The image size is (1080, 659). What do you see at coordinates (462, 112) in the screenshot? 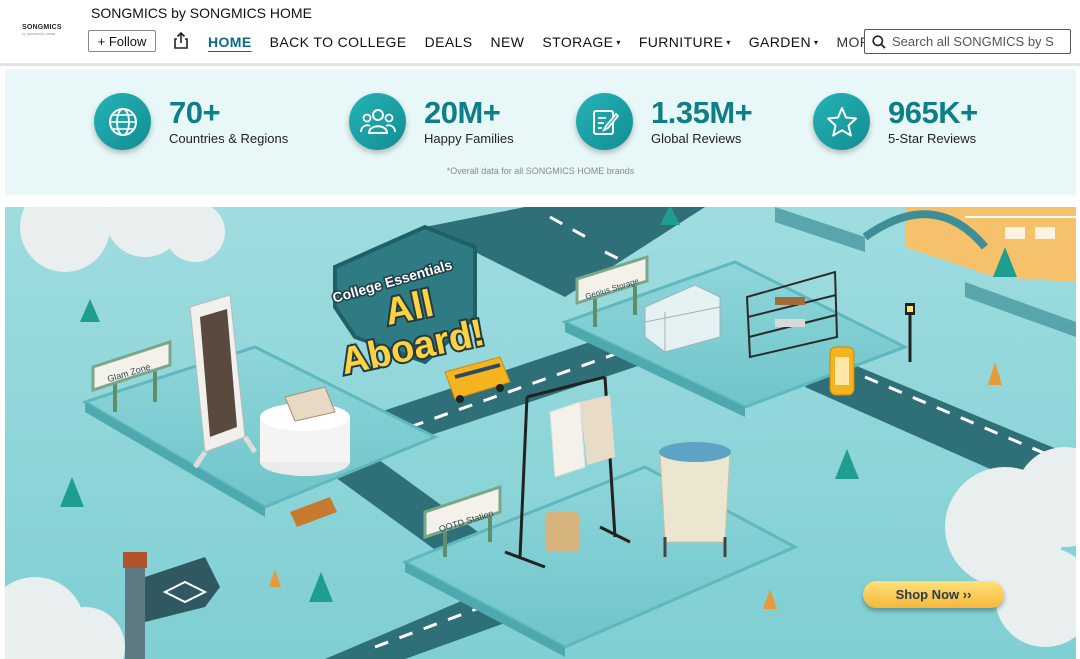
I see `stat-value: 20M+` at bounding box center [462, 112].